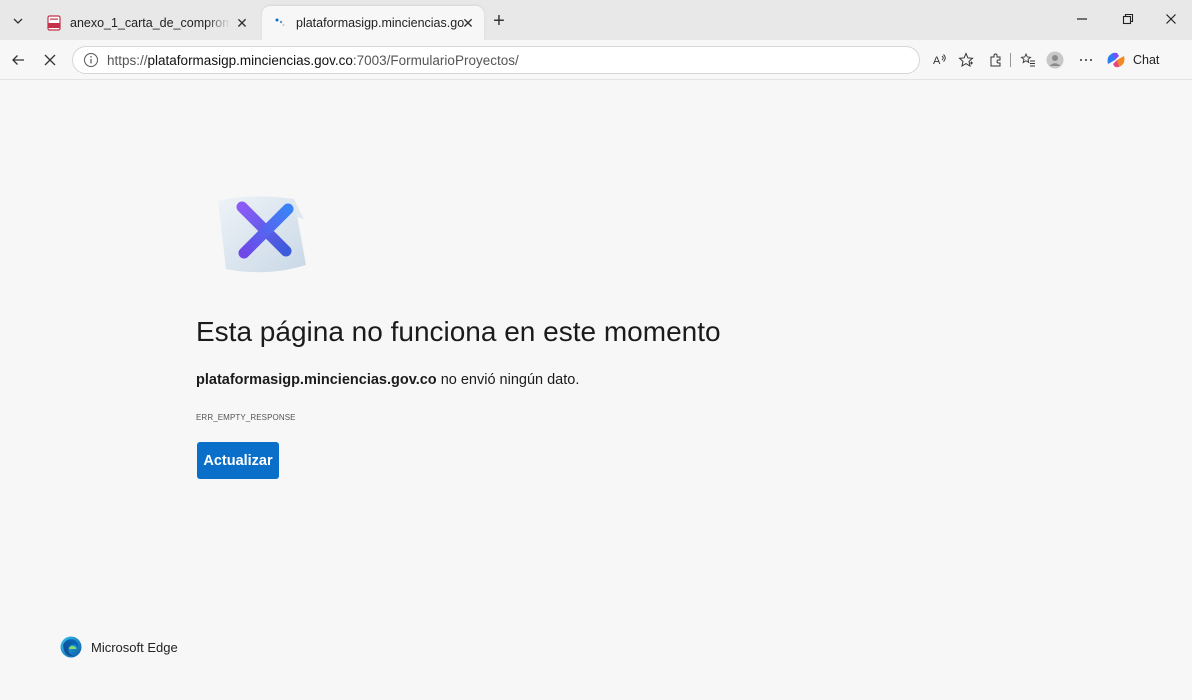  I want to click on tab-active-site: plataformasigp.minciencias.gov.co ✕, so click(373, 23).